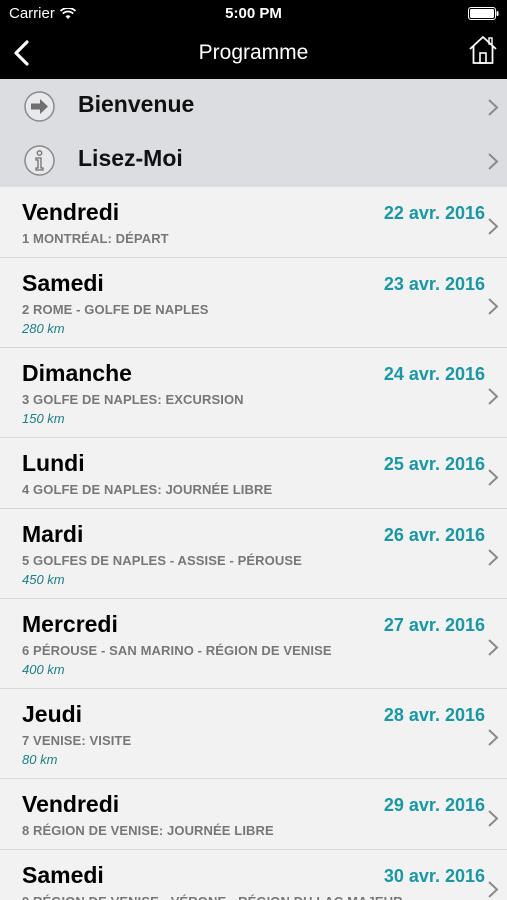 The width and height of the screenshot is (507, 900). I want to click on status-bar: Carrier 5:00 PM, so click(253, 13).